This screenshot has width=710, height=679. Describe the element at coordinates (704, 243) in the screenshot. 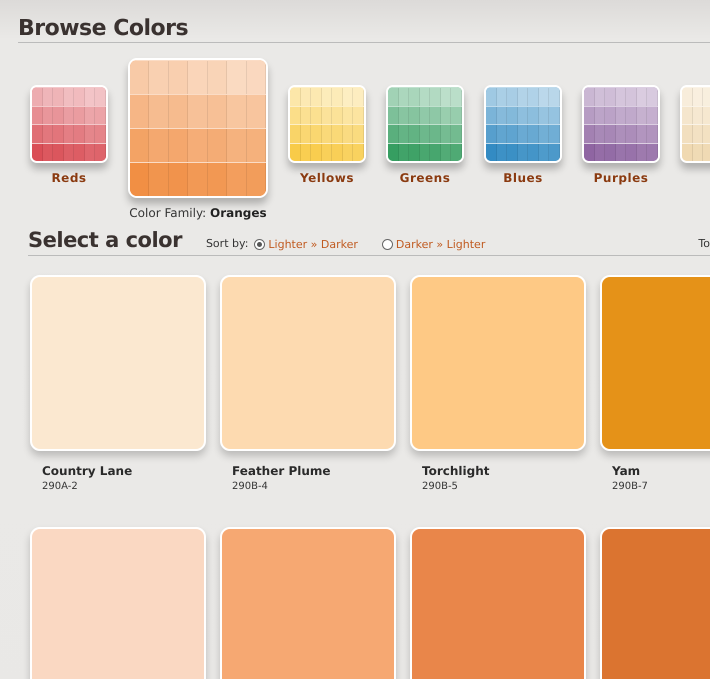

I see `toolbar-text: To` at that location.